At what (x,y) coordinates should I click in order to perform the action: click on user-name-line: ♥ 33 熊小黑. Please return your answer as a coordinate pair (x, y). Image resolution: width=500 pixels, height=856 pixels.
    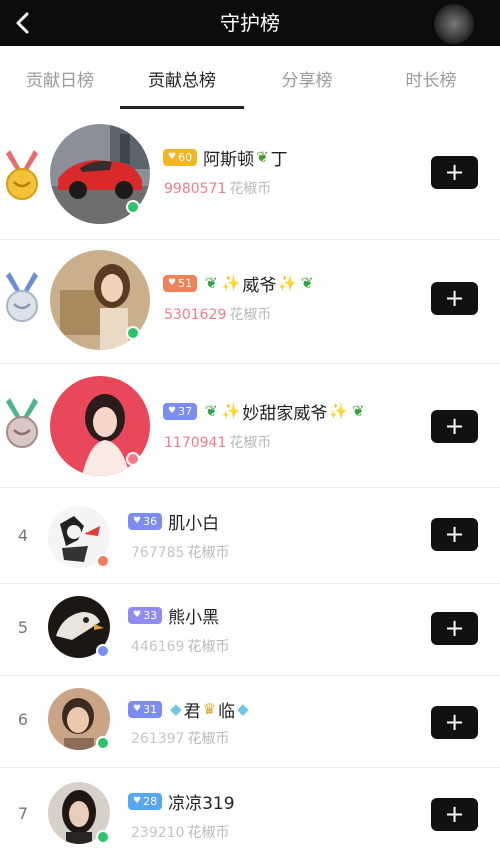
    Looking at the image, I should click on (173, 615).